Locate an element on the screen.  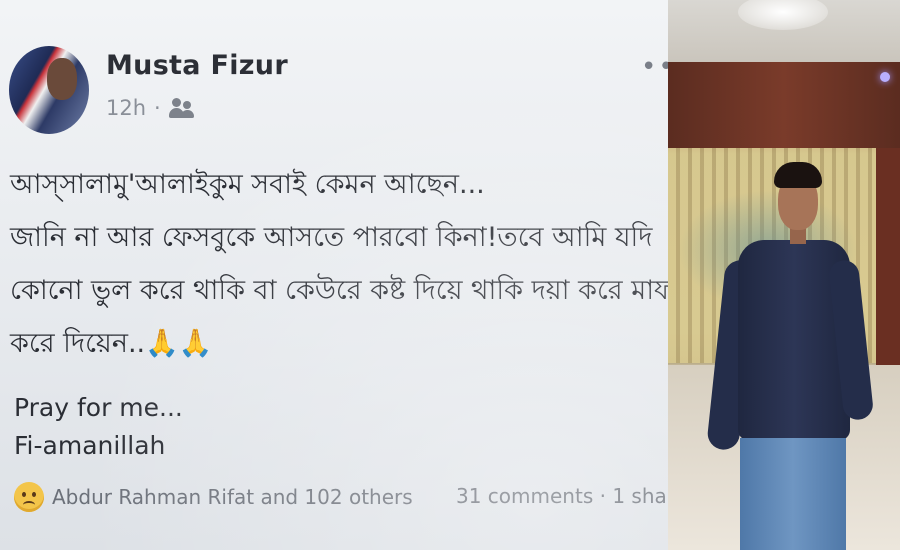
reactions-text: Abdur Rahman Rifat and 102 others is located at coordinates (232, 497).